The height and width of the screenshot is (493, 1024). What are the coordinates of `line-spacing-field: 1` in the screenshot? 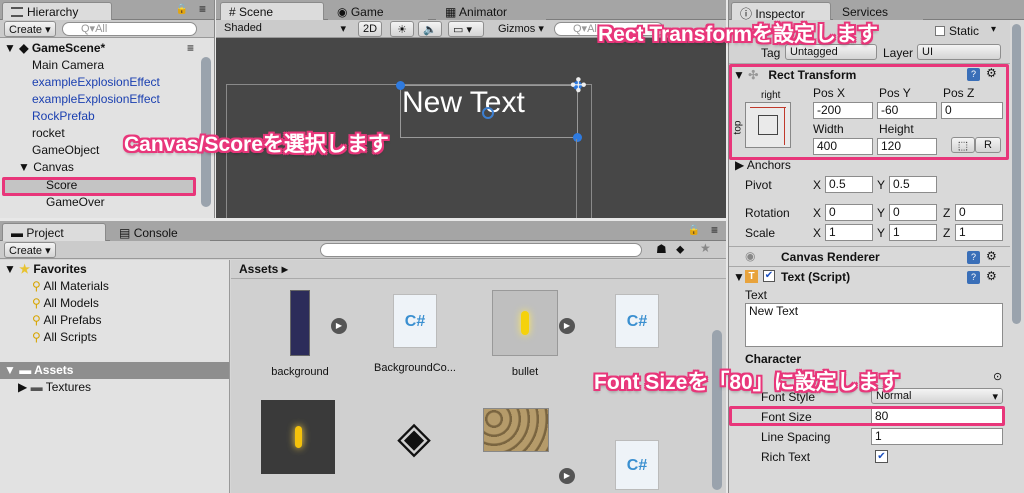 It's located at (937, 436).